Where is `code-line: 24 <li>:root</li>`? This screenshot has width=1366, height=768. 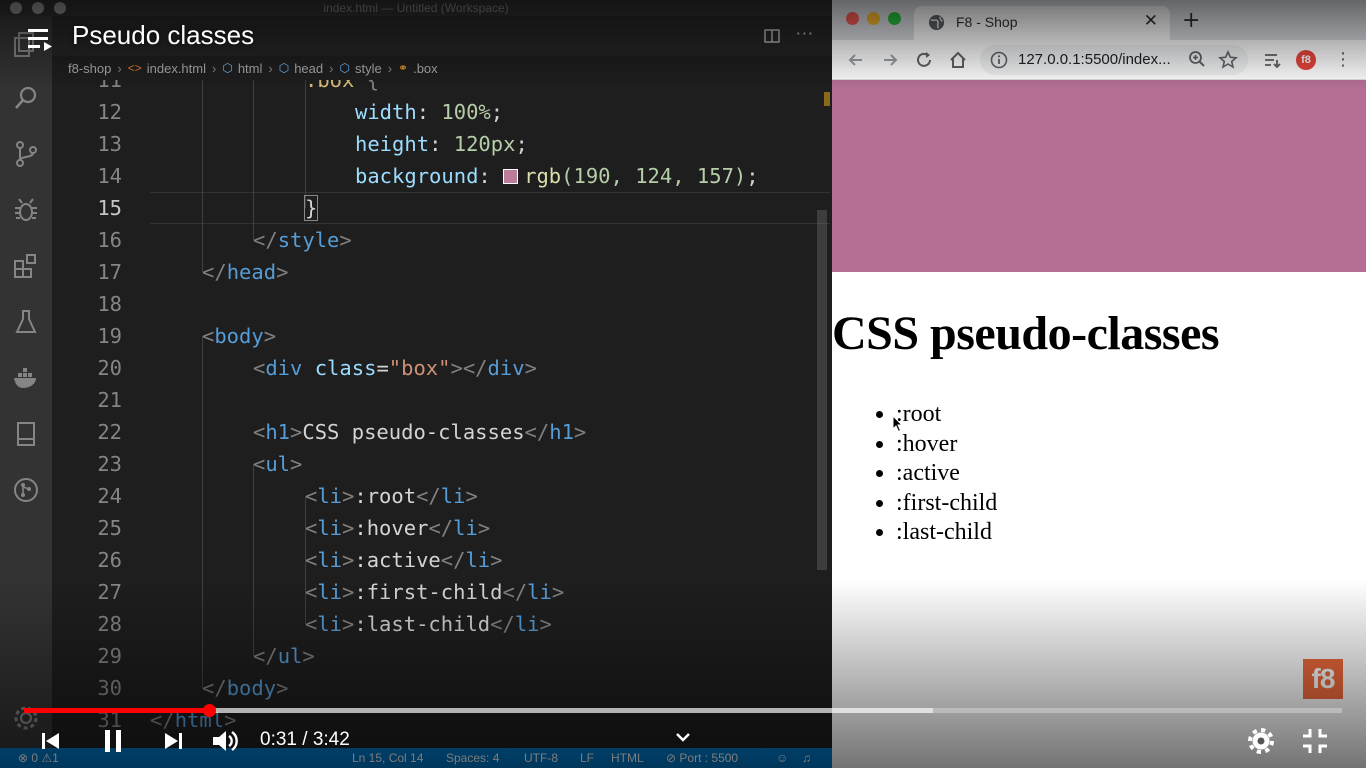
code-line: 24 <li>:root</li> is located at coordinates (287, 496).